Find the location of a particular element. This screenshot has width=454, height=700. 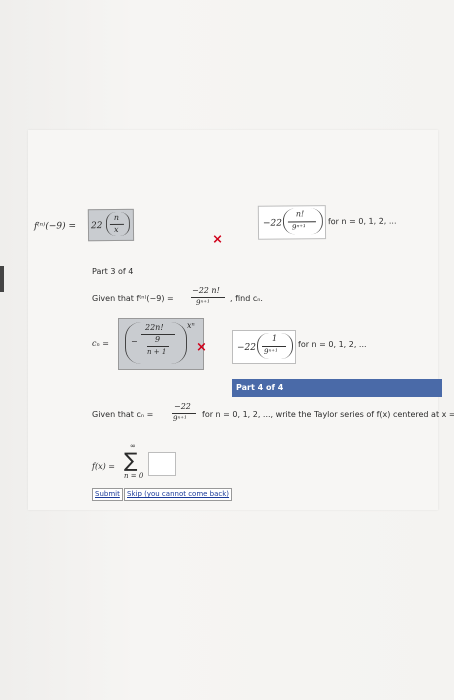

part4-answer-input is located at coordinates (162, 464).